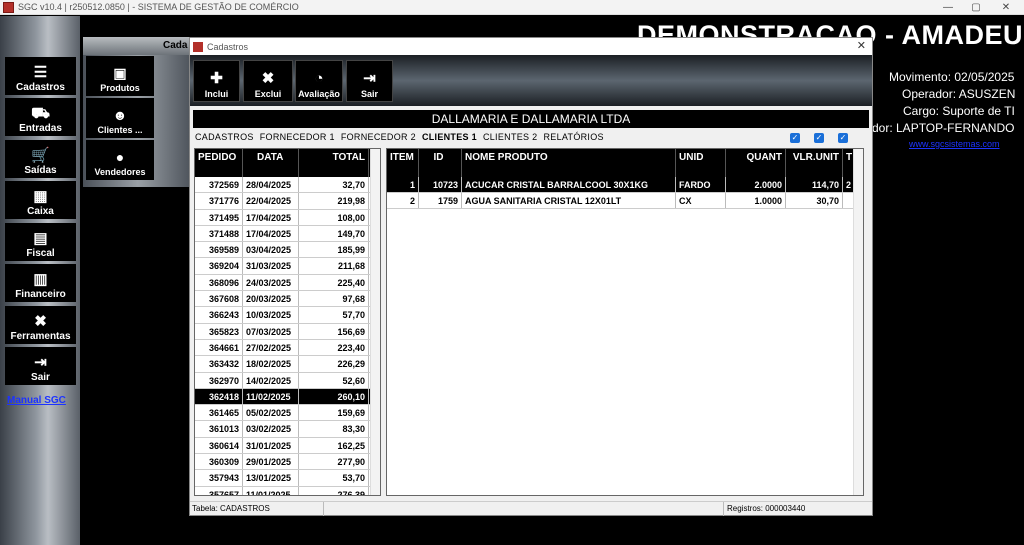  Describe the element at coordinates (287, 478) in the screenshot. I see `order-row: 357943 13/01/2025 53,70` at that location.